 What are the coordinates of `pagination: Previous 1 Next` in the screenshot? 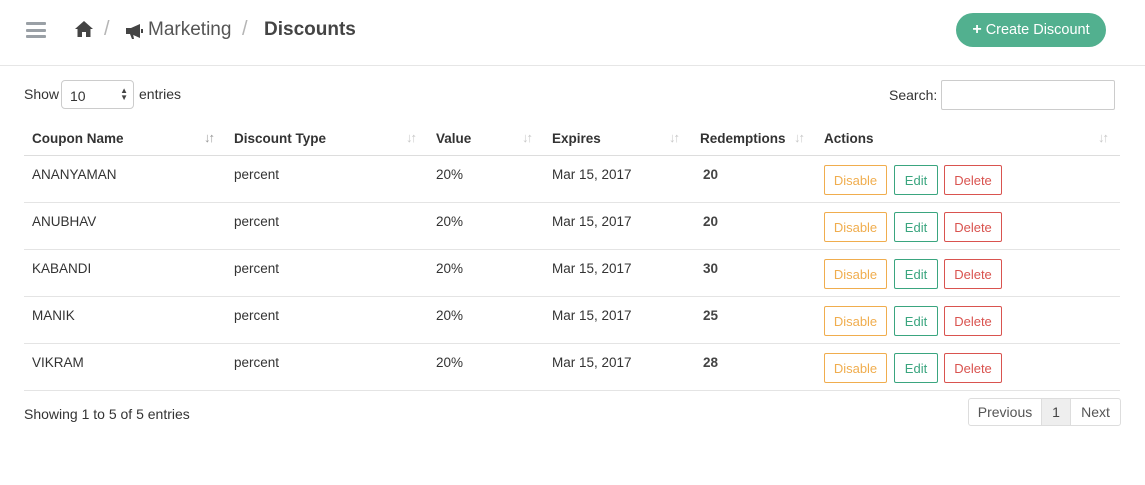 It's located at (1044, 412).